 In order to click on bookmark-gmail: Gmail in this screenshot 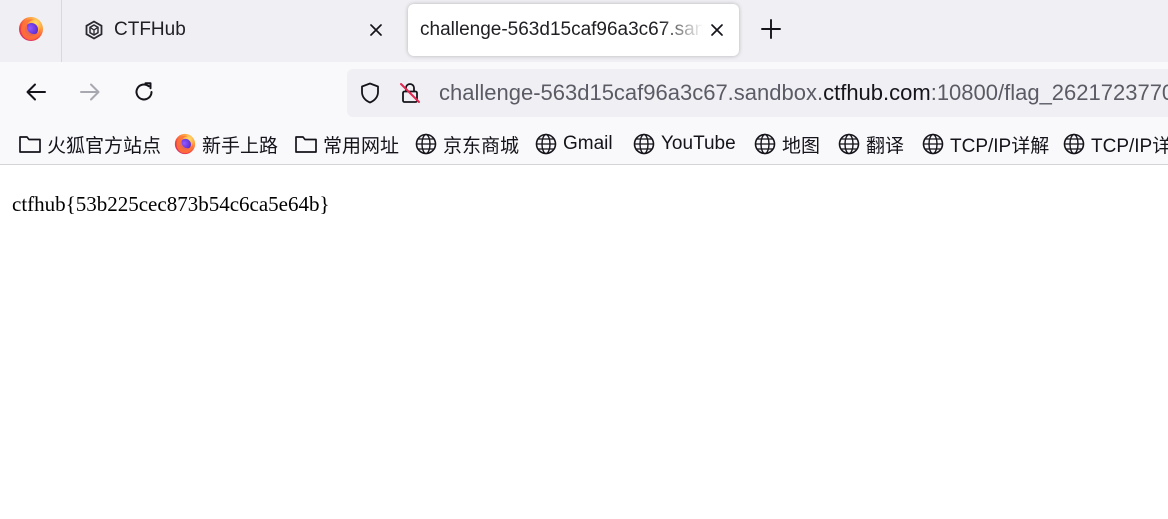, I will do `click(573, 144)`.